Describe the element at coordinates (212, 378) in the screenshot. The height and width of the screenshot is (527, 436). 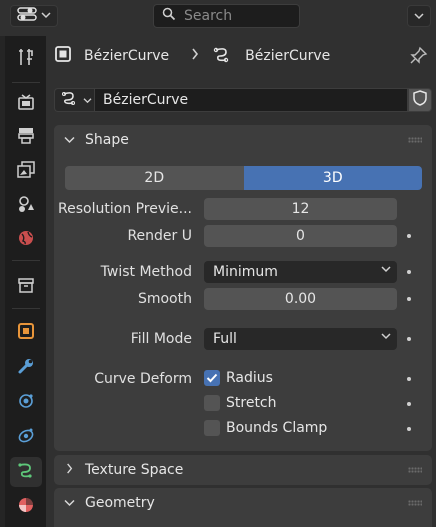
I see `checkmark-icon` at that location.